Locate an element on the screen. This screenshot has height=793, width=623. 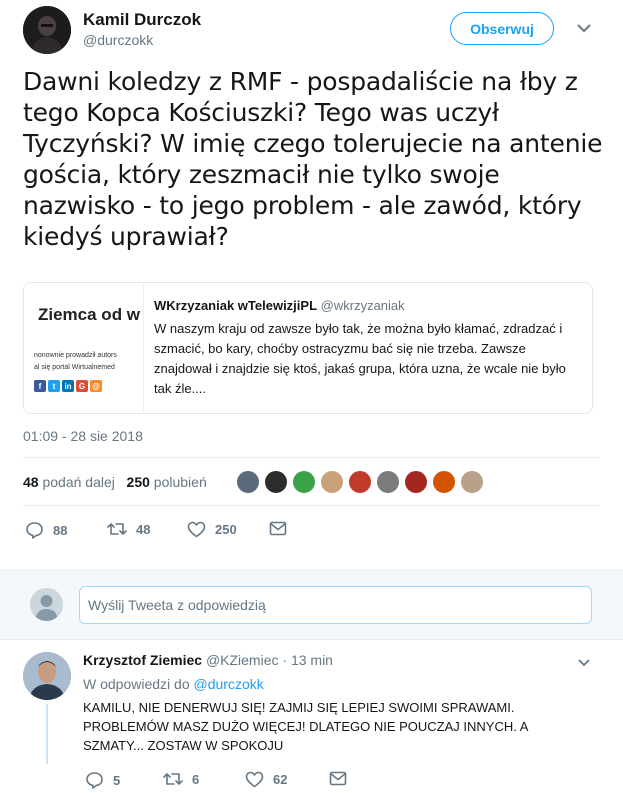
author-handle: @durczokk is located at coordinates (118, 40).